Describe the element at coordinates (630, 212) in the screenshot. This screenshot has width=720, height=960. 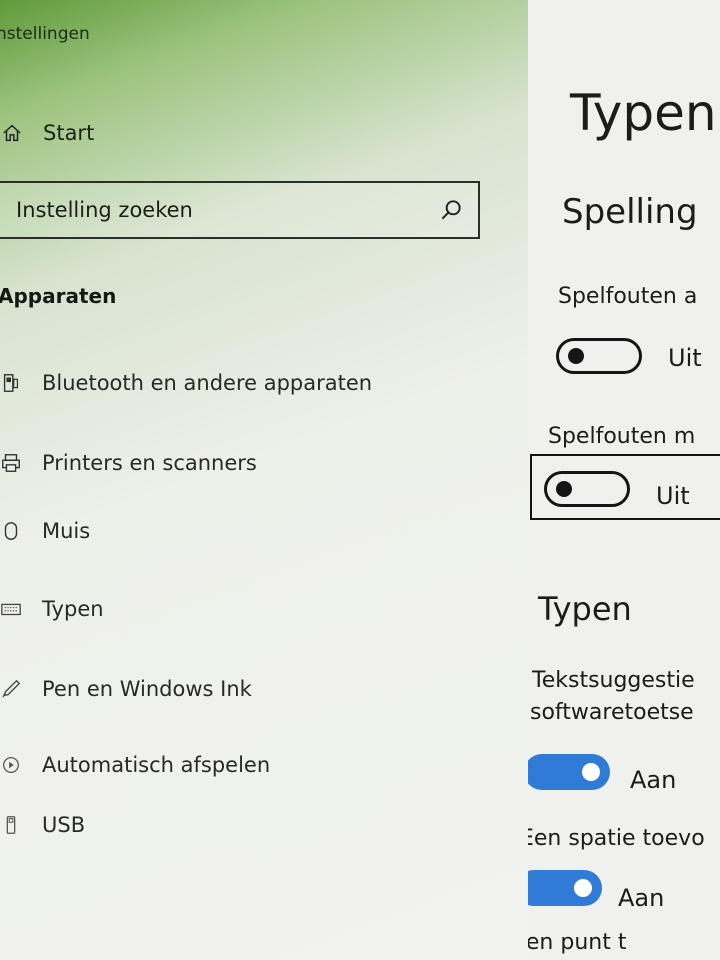
I see `spelling-heading: Spelling` at that location.